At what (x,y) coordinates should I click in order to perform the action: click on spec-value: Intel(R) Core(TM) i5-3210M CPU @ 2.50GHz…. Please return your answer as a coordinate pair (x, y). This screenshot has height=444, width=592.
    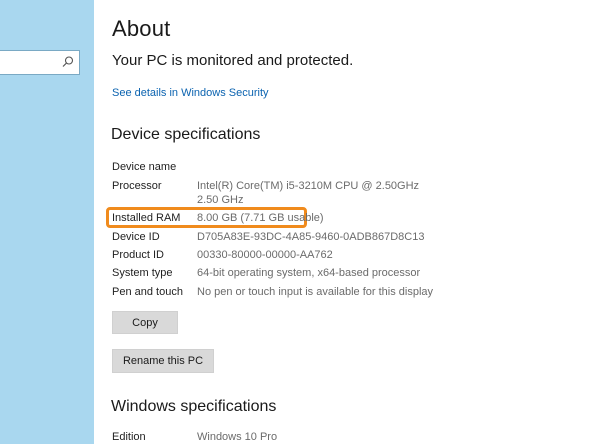
    Looking at the image, I should click on (313, 193).